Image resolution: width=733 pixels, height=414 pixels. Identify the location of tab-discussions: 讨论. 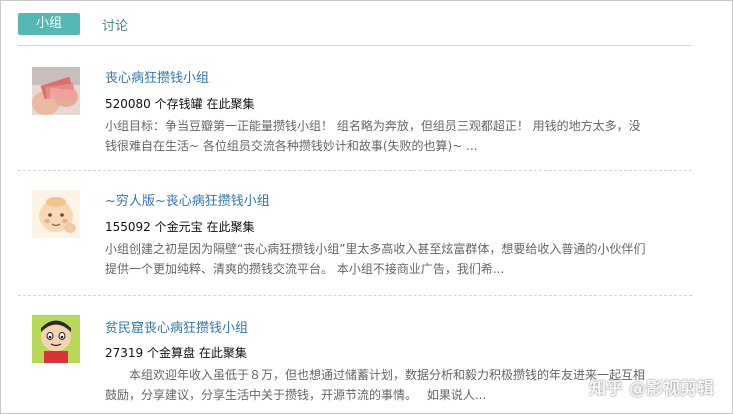
(115, 24).